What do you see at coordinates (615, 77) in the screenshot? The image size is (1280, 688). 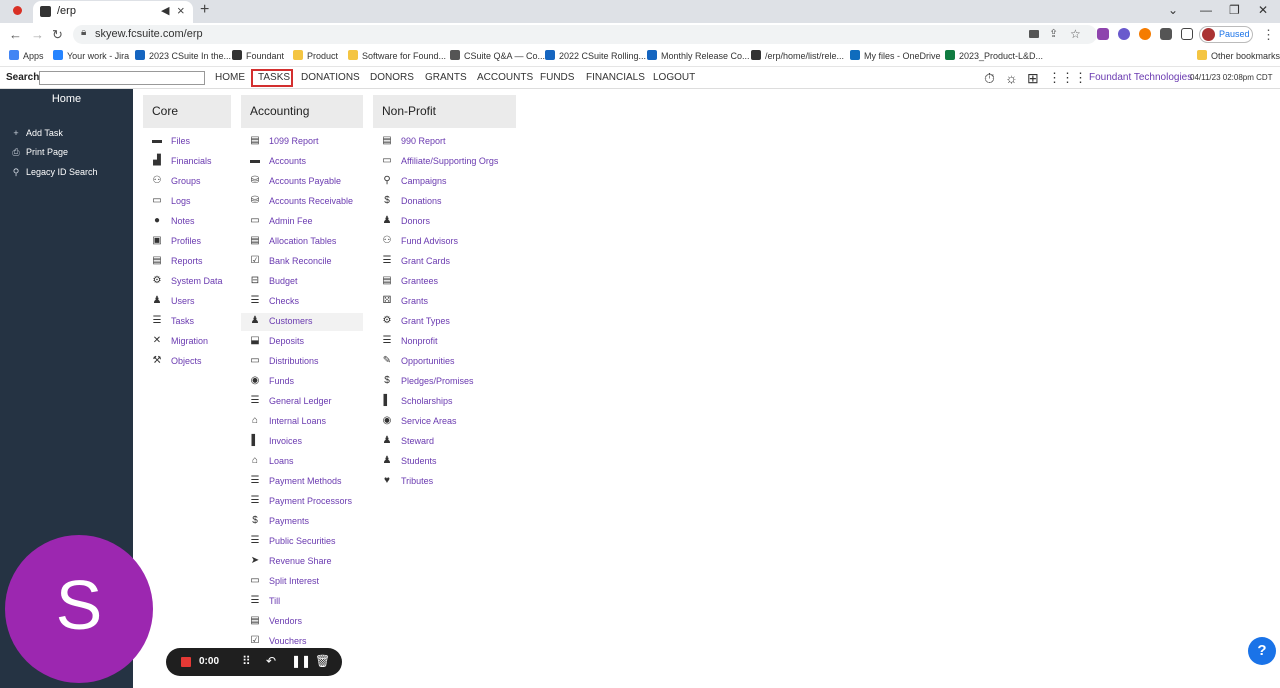 I see `nav-financials: FINANCIALS` at bounding box center [615, 77].